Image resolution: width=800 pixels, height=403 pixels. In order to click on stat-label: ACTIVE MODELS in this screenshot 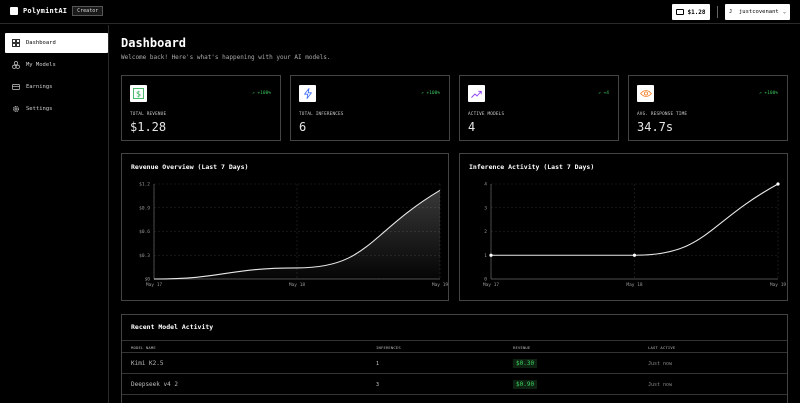, I will do `click(486, 114)`.